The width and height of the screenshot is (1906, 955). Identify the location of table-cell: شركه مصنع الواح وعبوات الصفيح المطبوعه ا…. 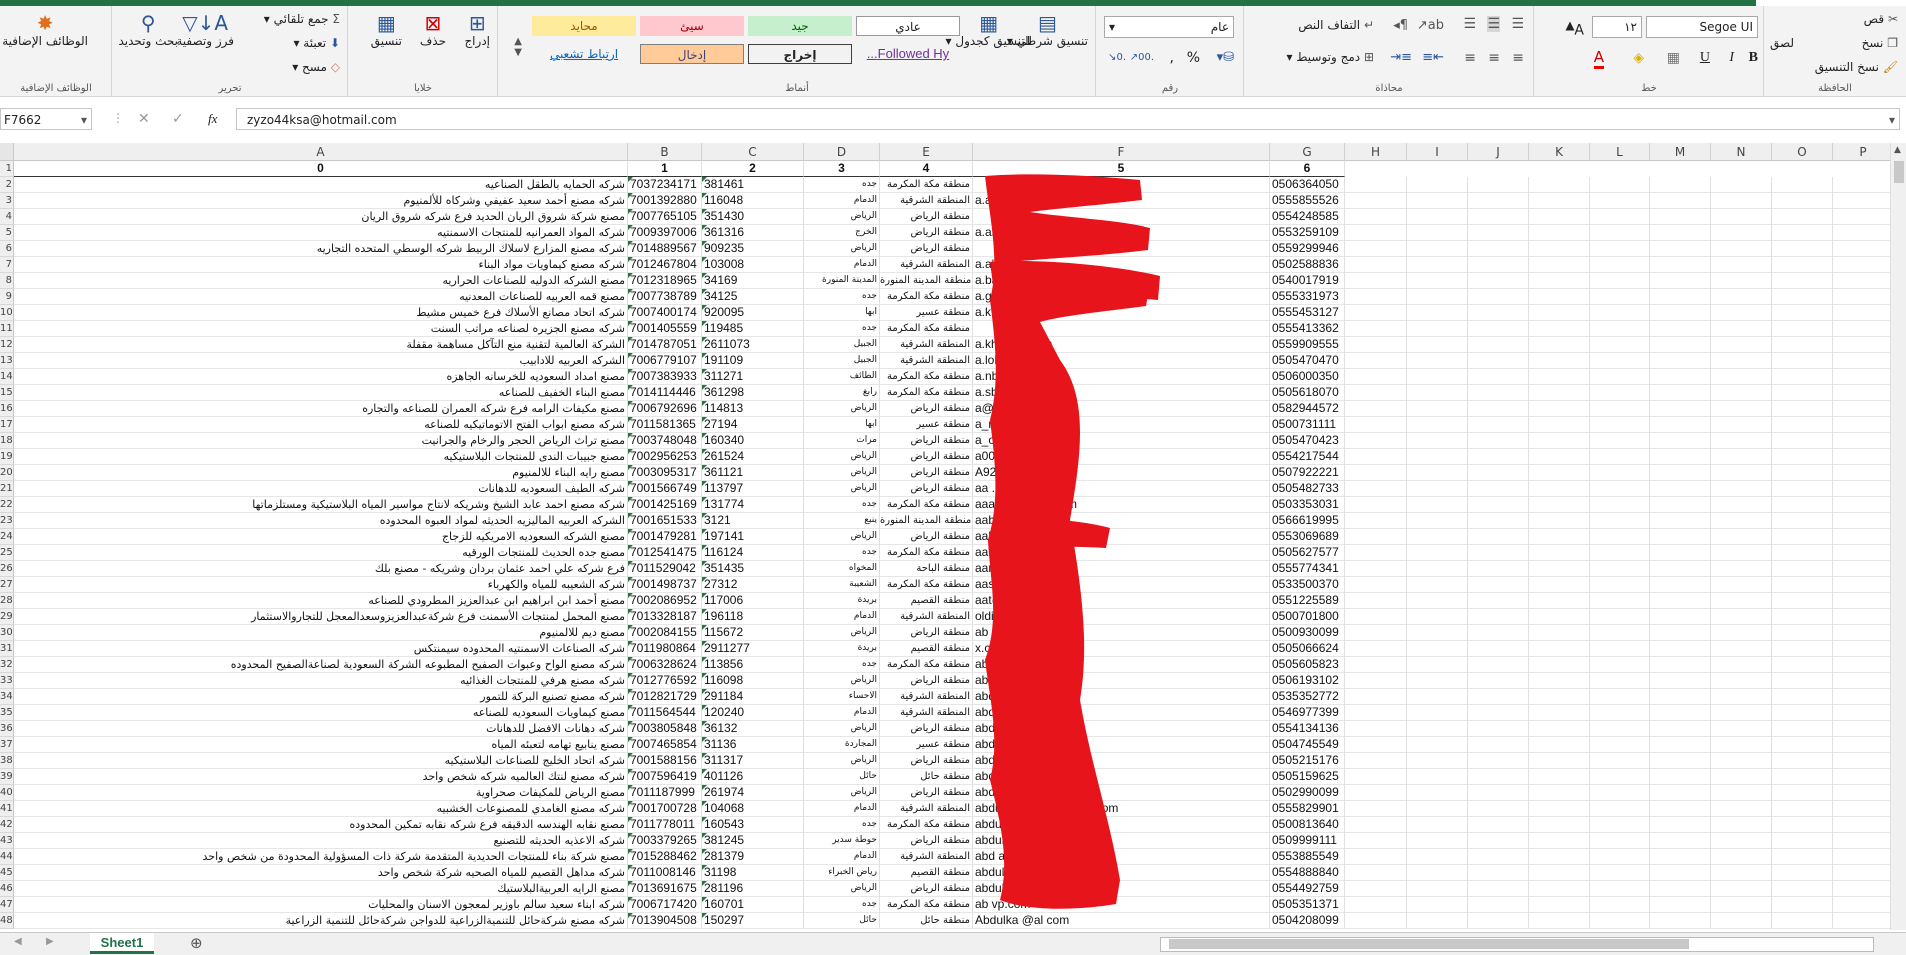
(321, 665).